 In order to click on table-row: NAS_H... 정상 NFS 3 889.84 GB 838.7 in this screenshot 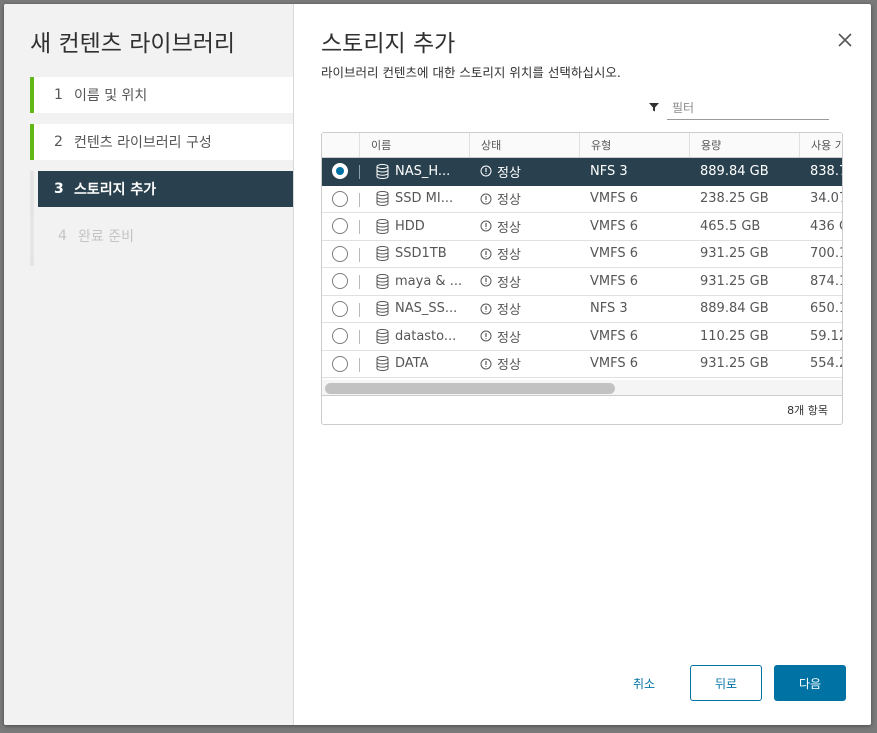, I will do `click(582, 172)`.